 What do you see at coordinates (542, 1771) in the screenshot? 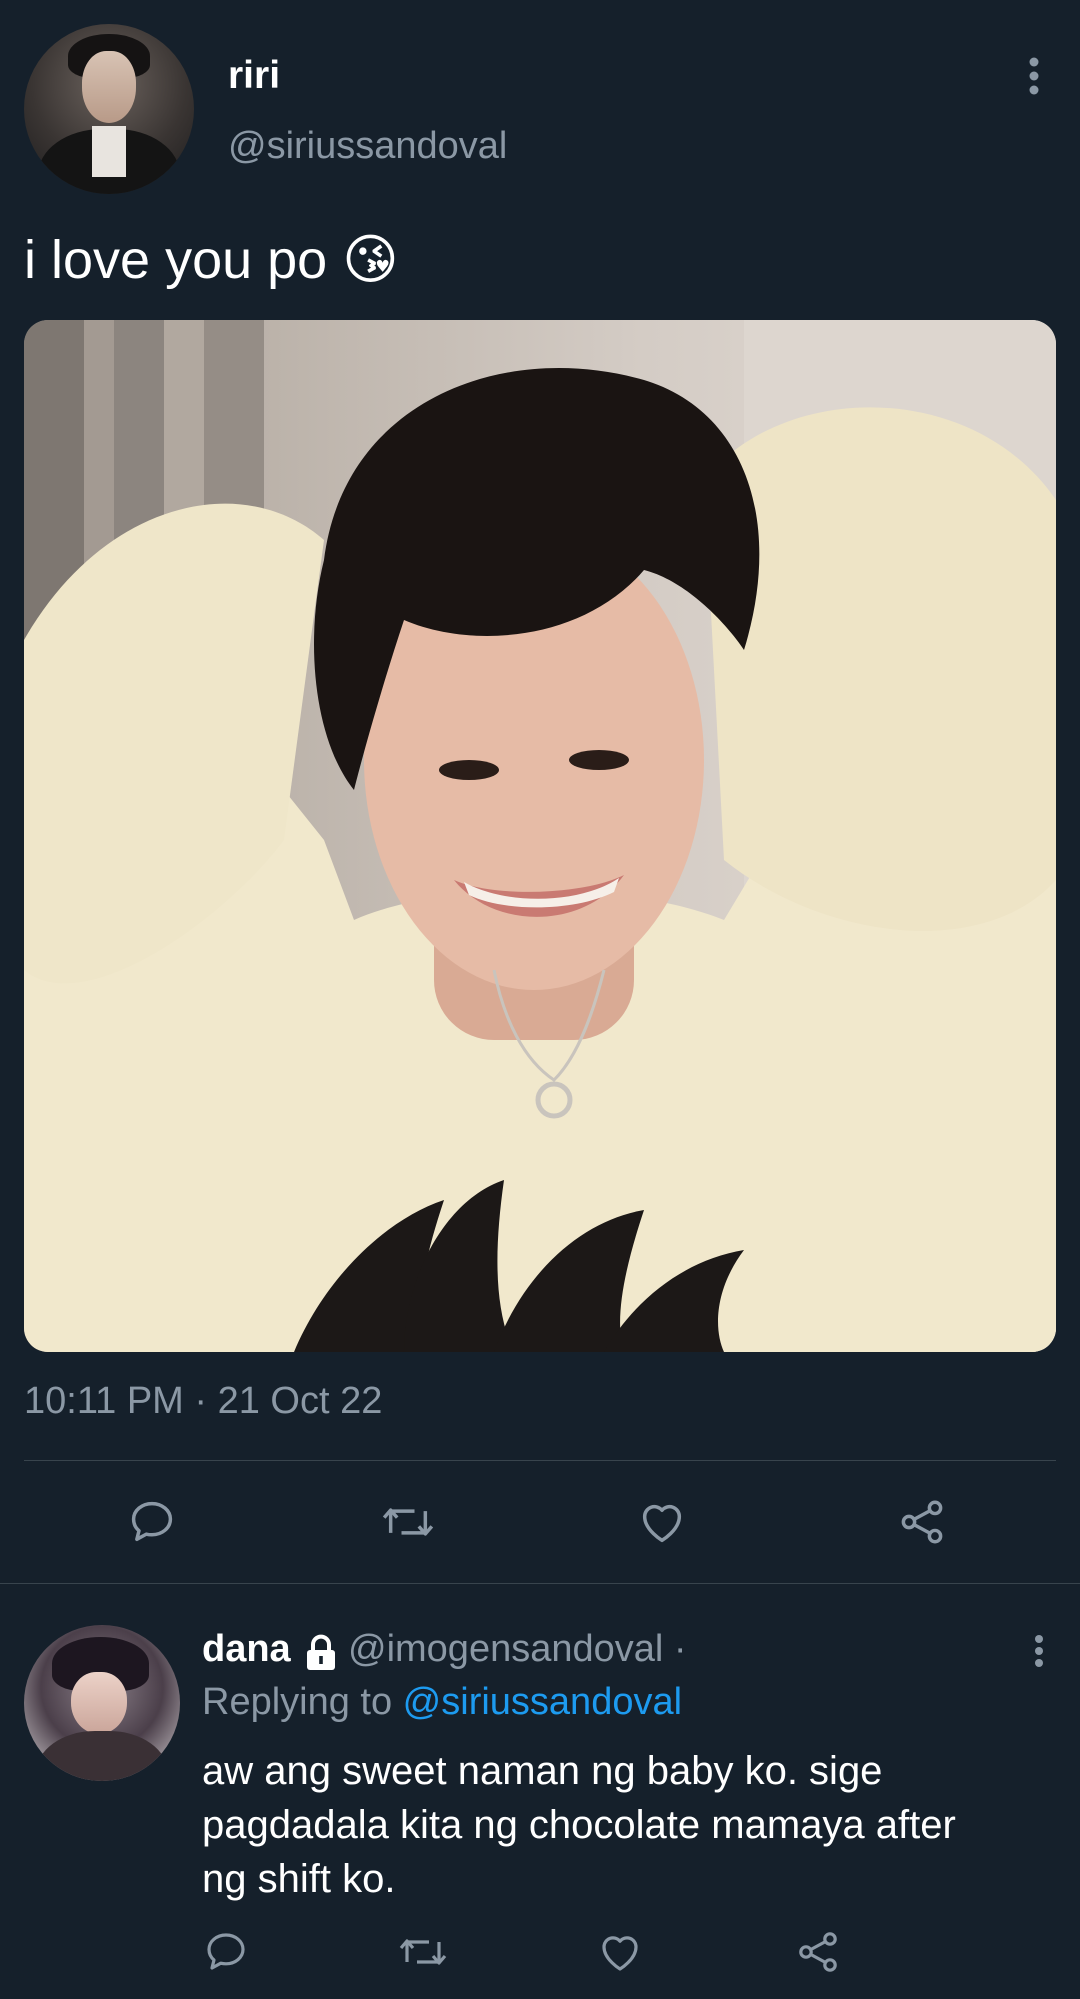
I see `reply-text-line: aw ang sweet naman ng baby ko. sige` at bounding box center [542, 1771].